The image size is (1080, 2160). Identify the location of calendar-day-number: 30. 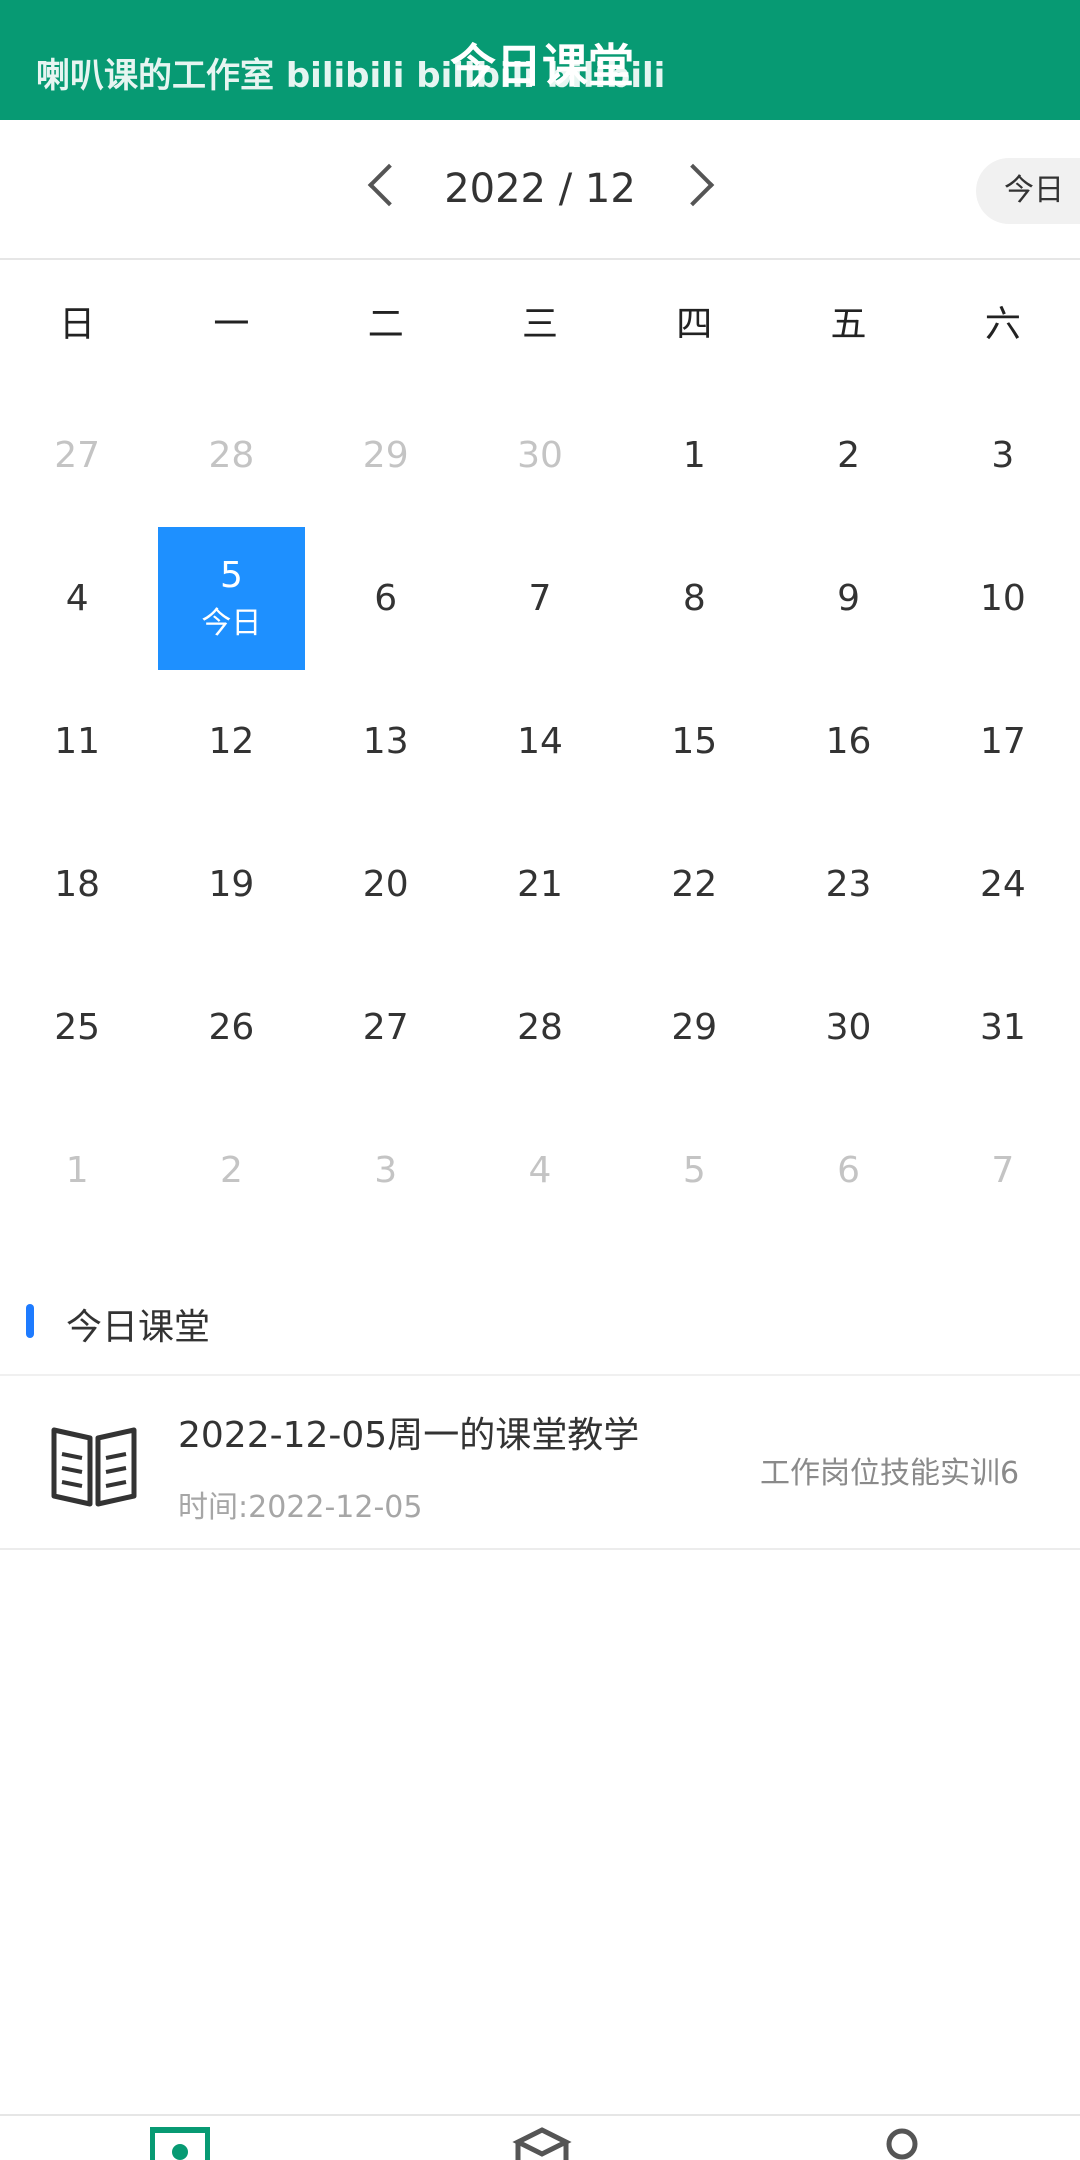
(540, 455).